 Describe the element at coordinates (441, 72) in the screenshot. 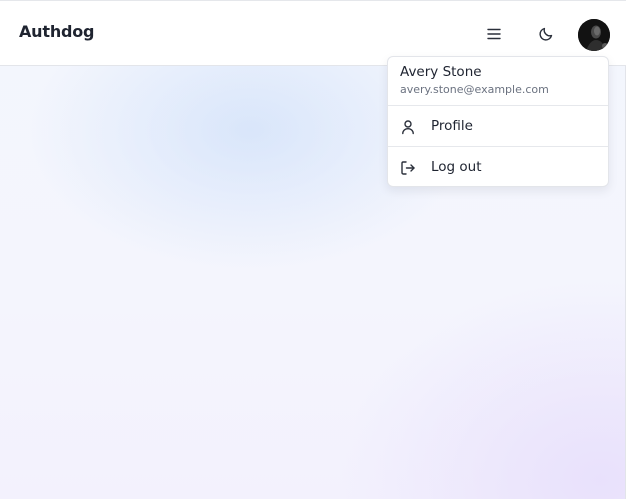

I see `user-name: Avery Stone` at that location.